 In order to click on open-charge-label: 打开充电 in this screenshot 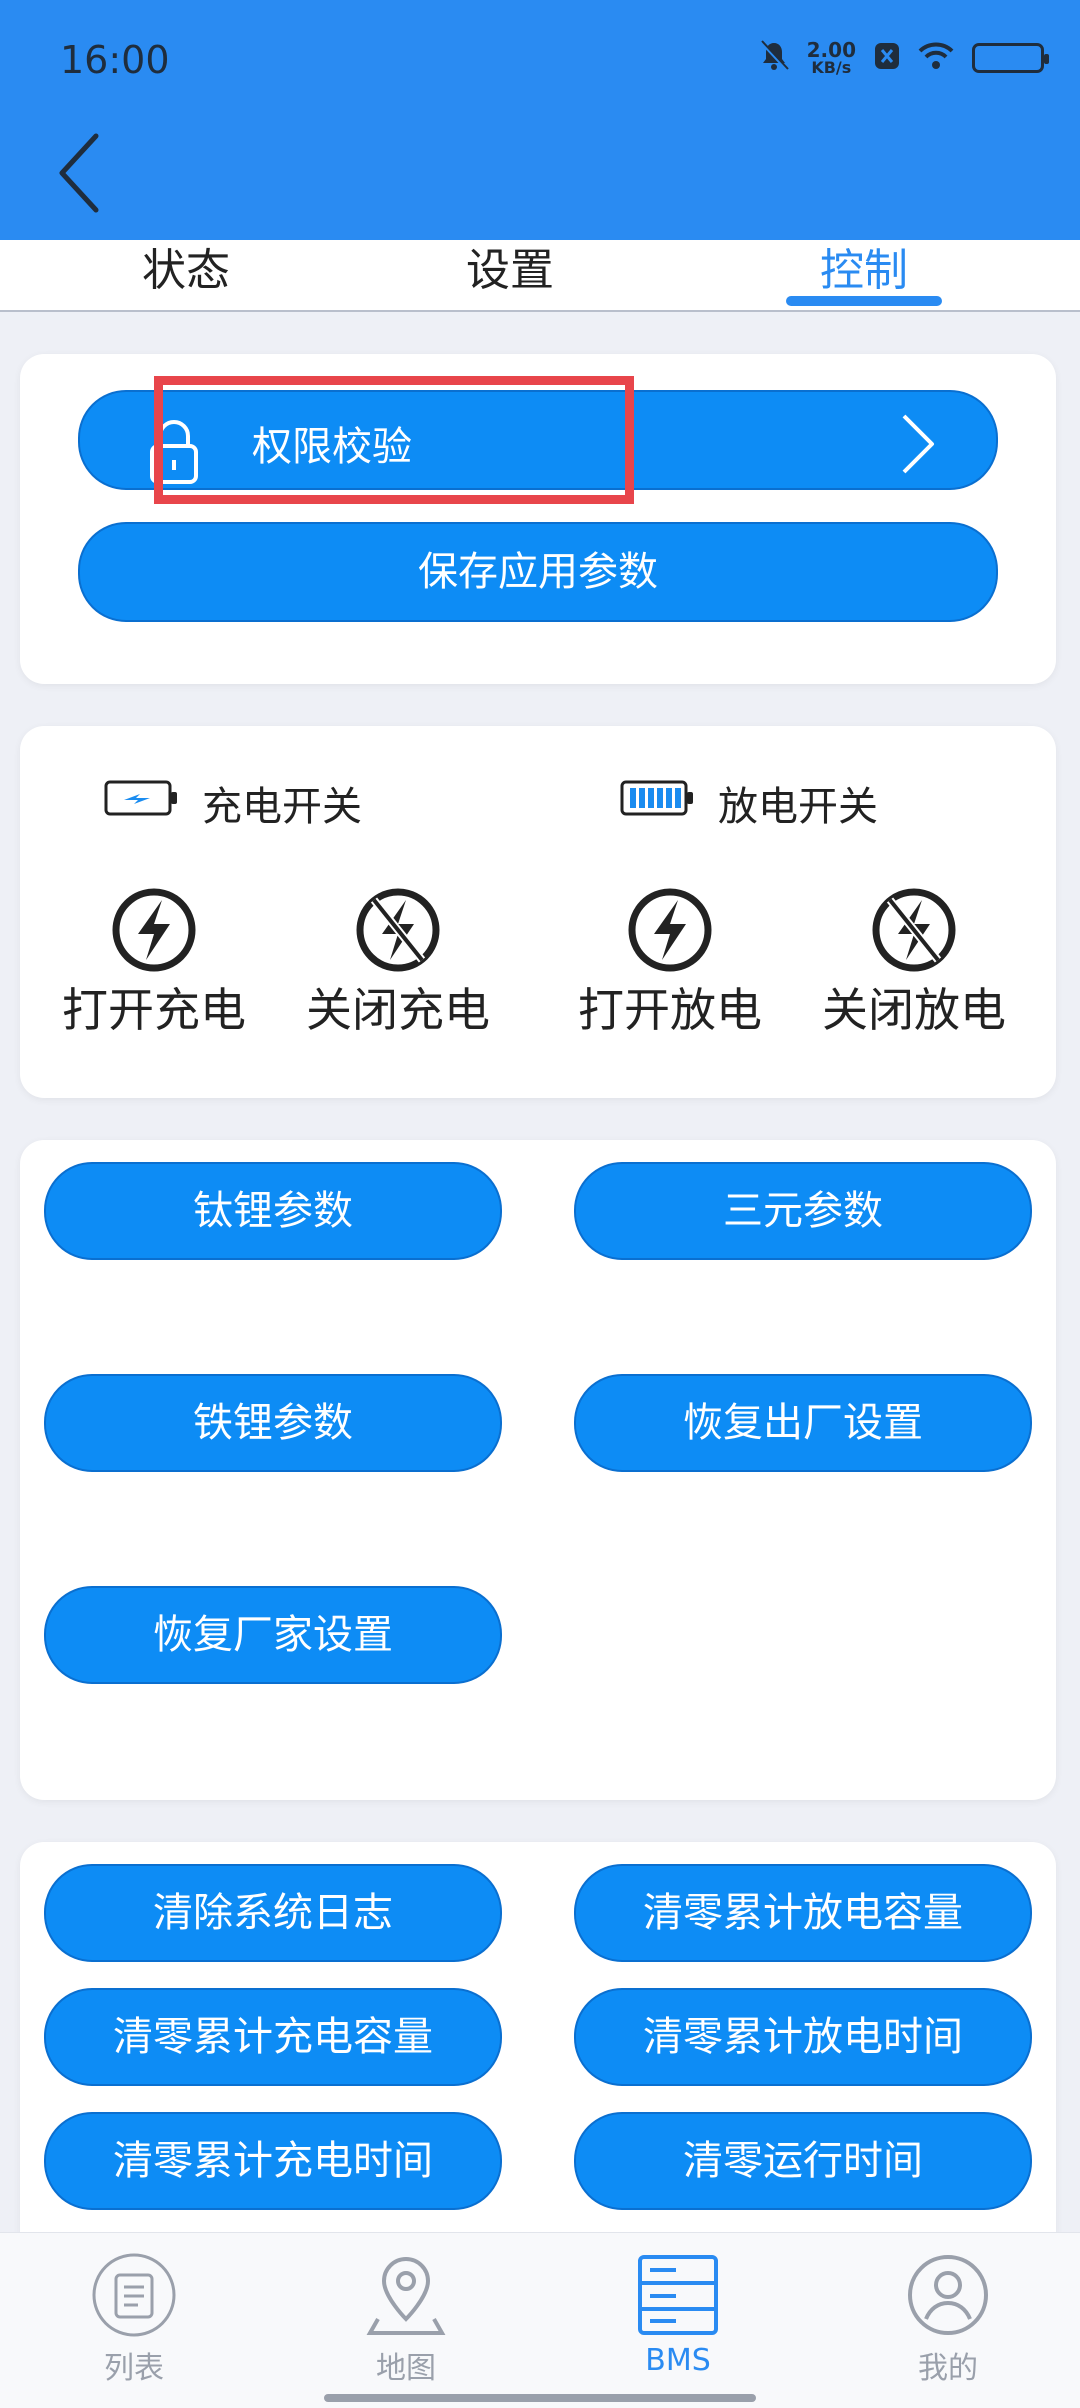, I will do `click(154, 1010)`.